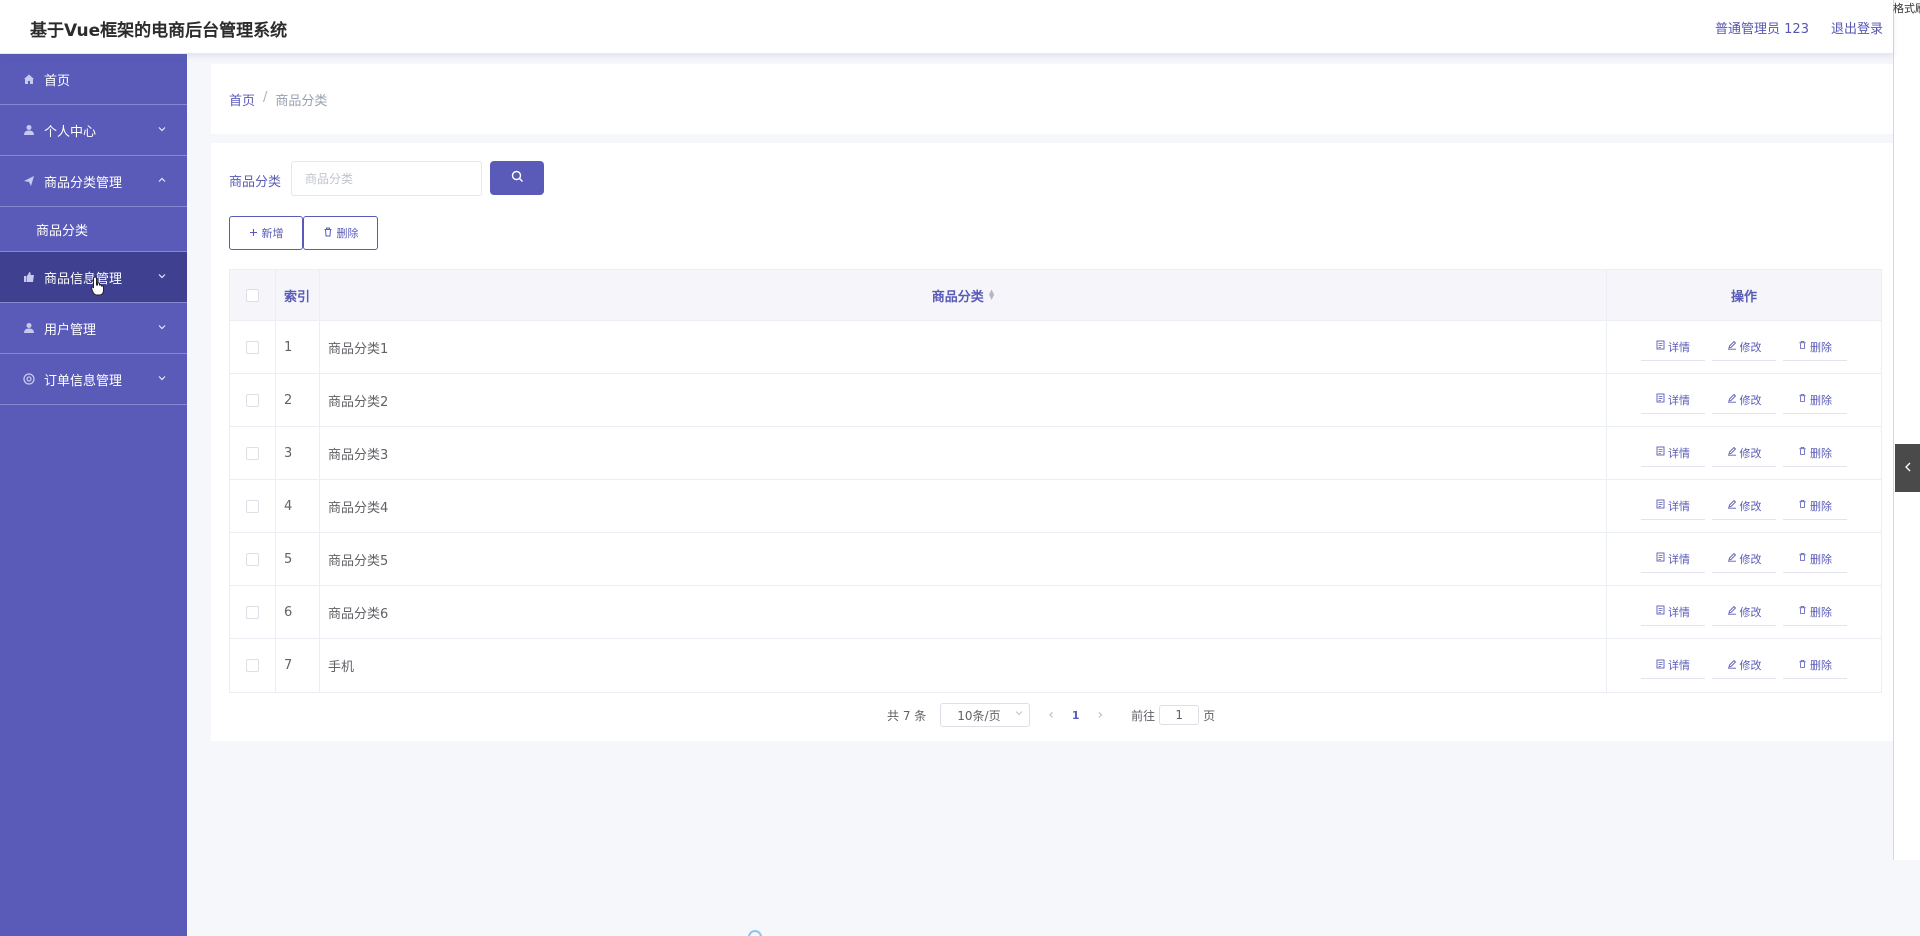 The width and height of the screenshot is (1920, 936). What do you see at coordinates (1101, 715) in the screenshot?
I see `next-page-icon: ›` at bounding box center [1101, 715].